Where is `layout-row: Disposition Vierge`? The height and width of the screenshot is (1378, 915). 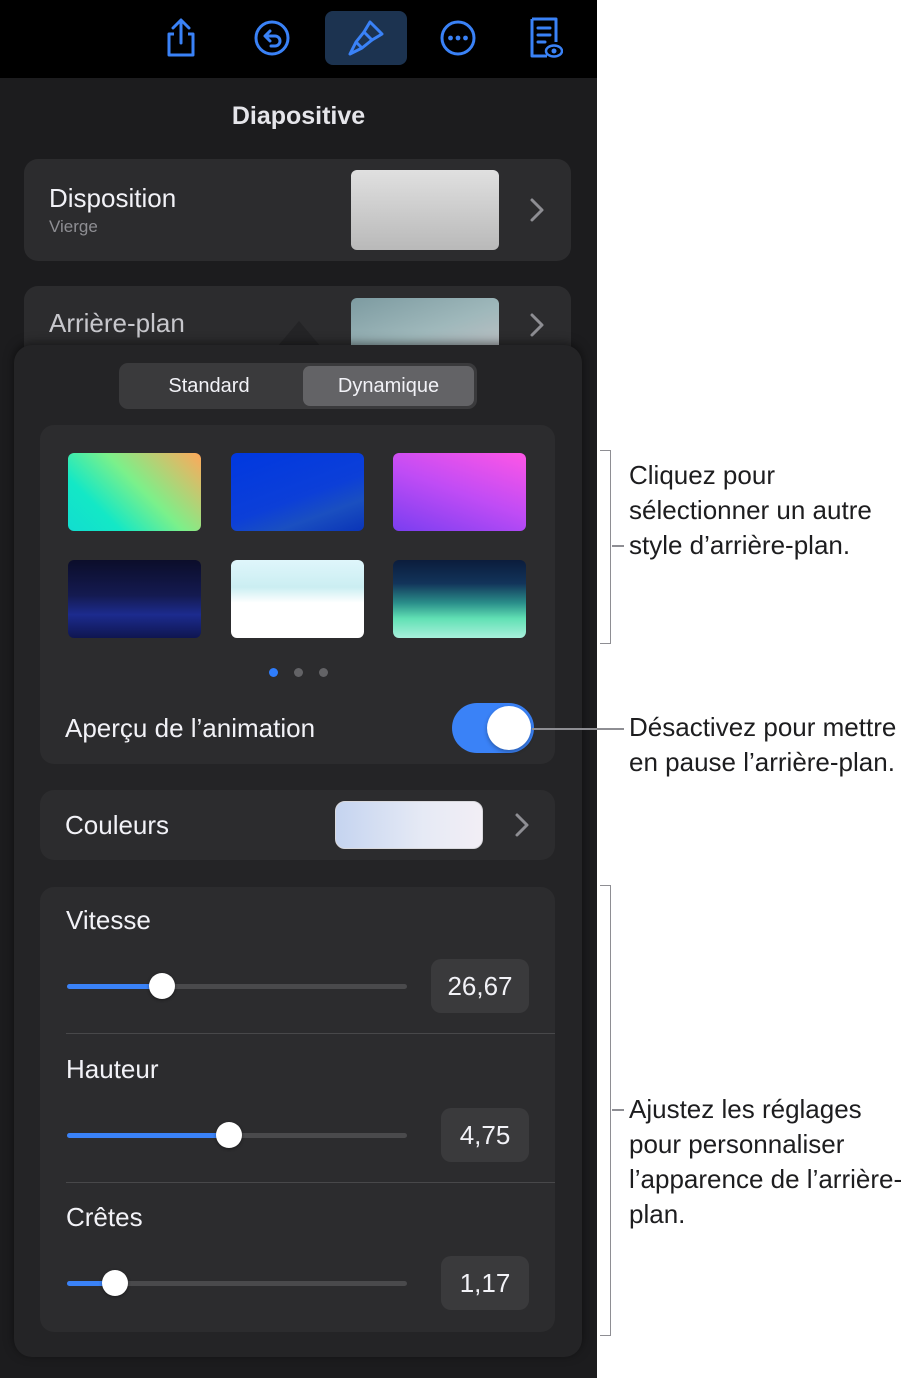
layout-row: Disposition Vierge is located at coordinates (297, 210).